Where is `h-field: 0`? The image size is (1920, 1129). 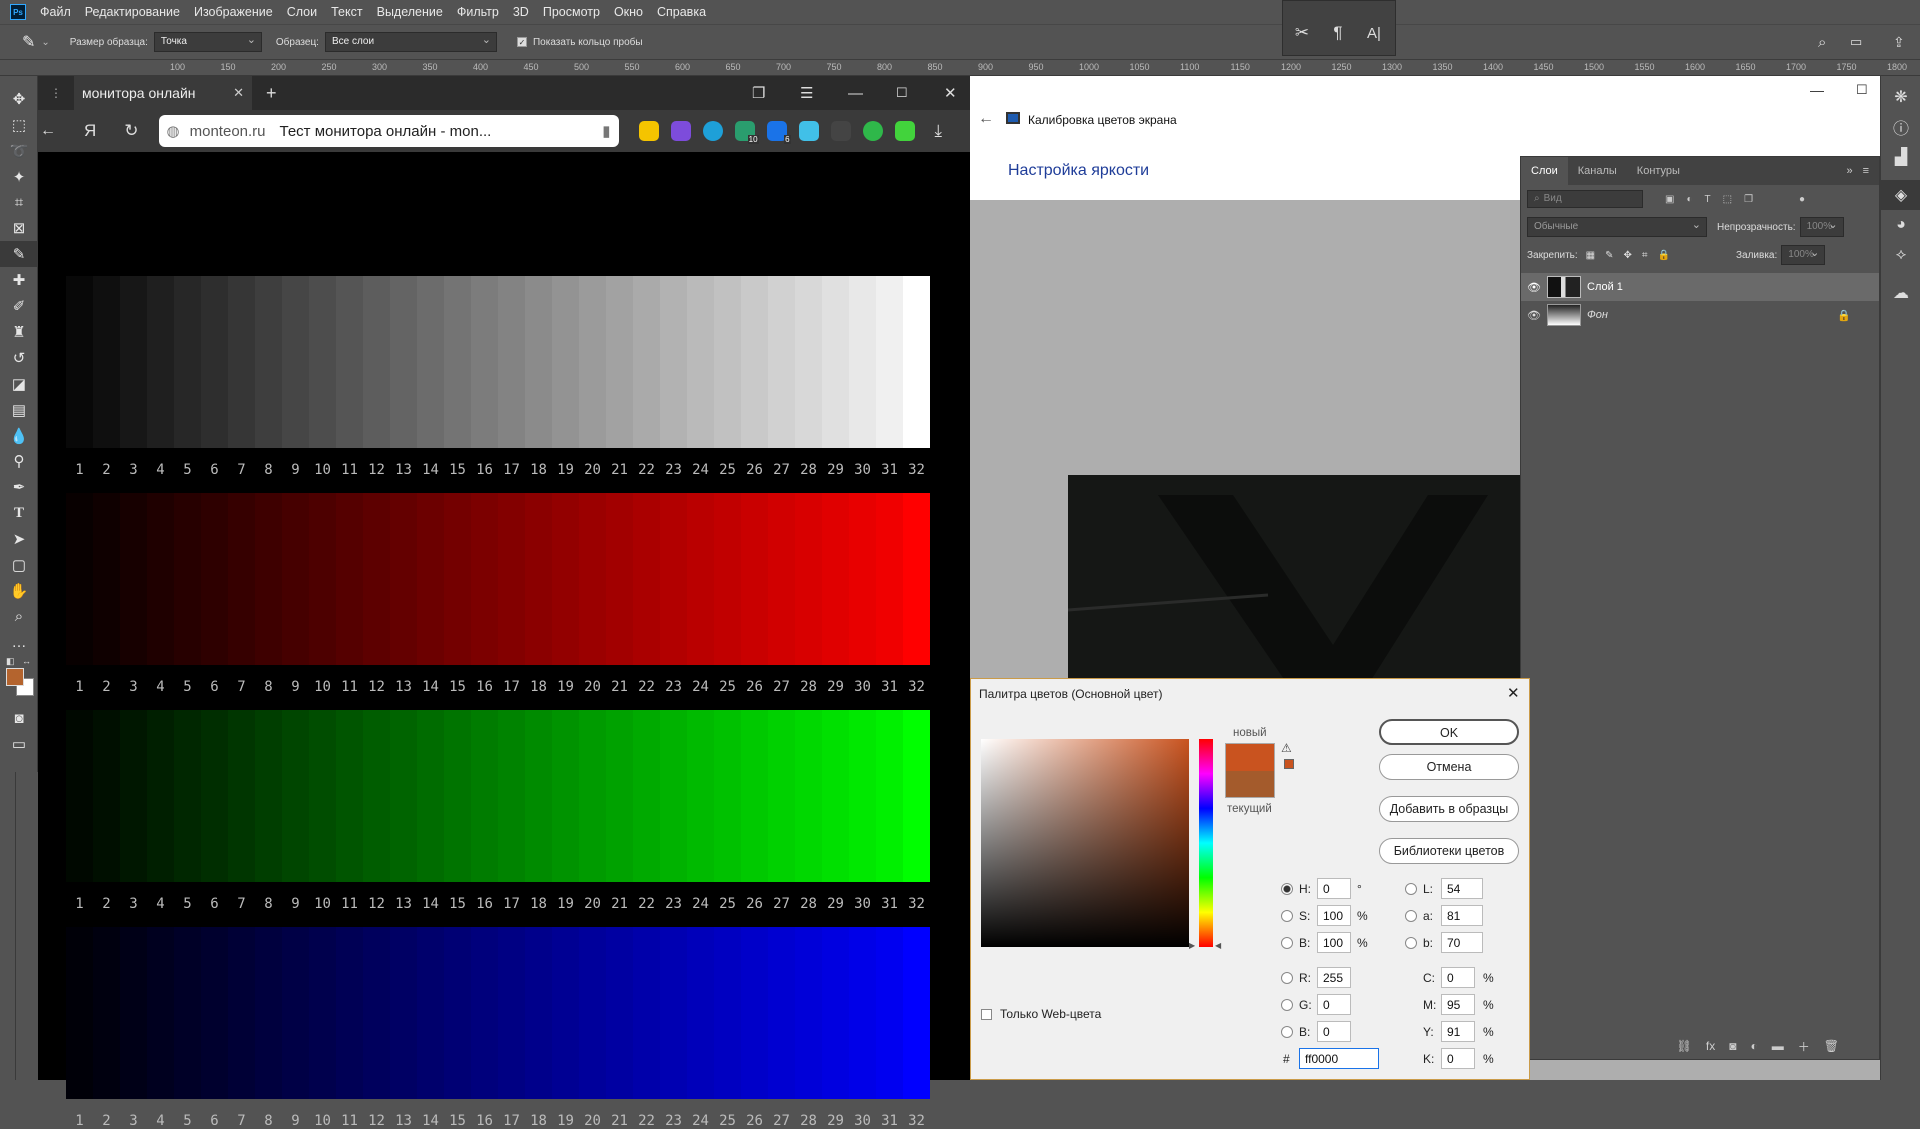
h-field: 0 is located at coordinates (1334, 888).